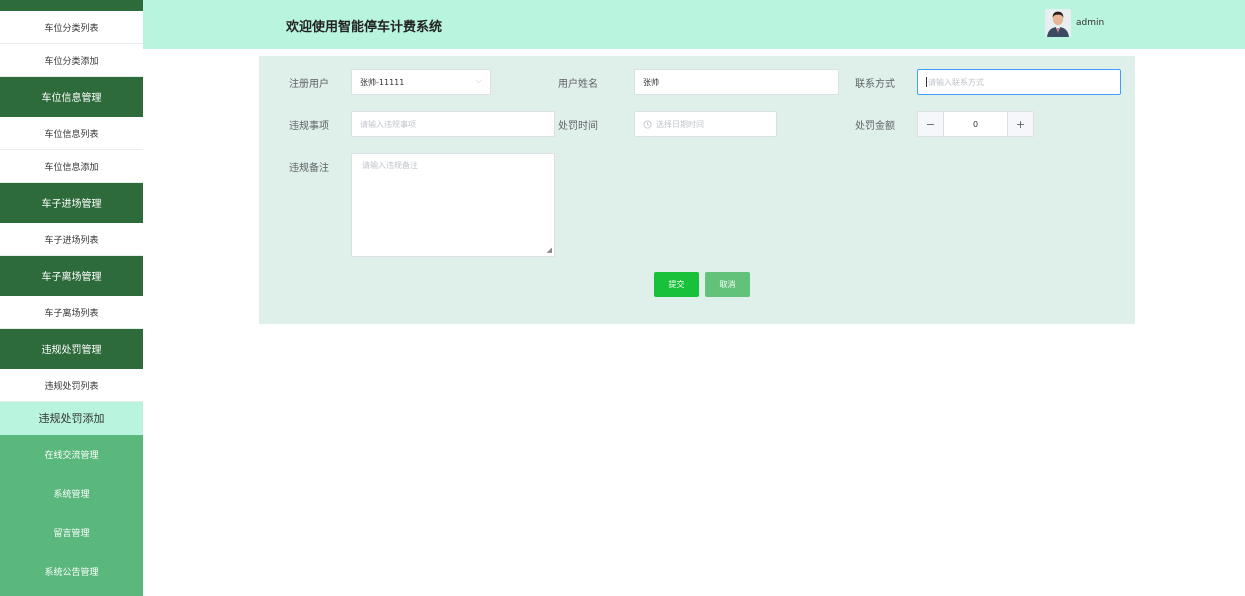  Describe the element at coordinates (309, 126) in the screenshot. I see `violation-label: 违规事项` at that location.